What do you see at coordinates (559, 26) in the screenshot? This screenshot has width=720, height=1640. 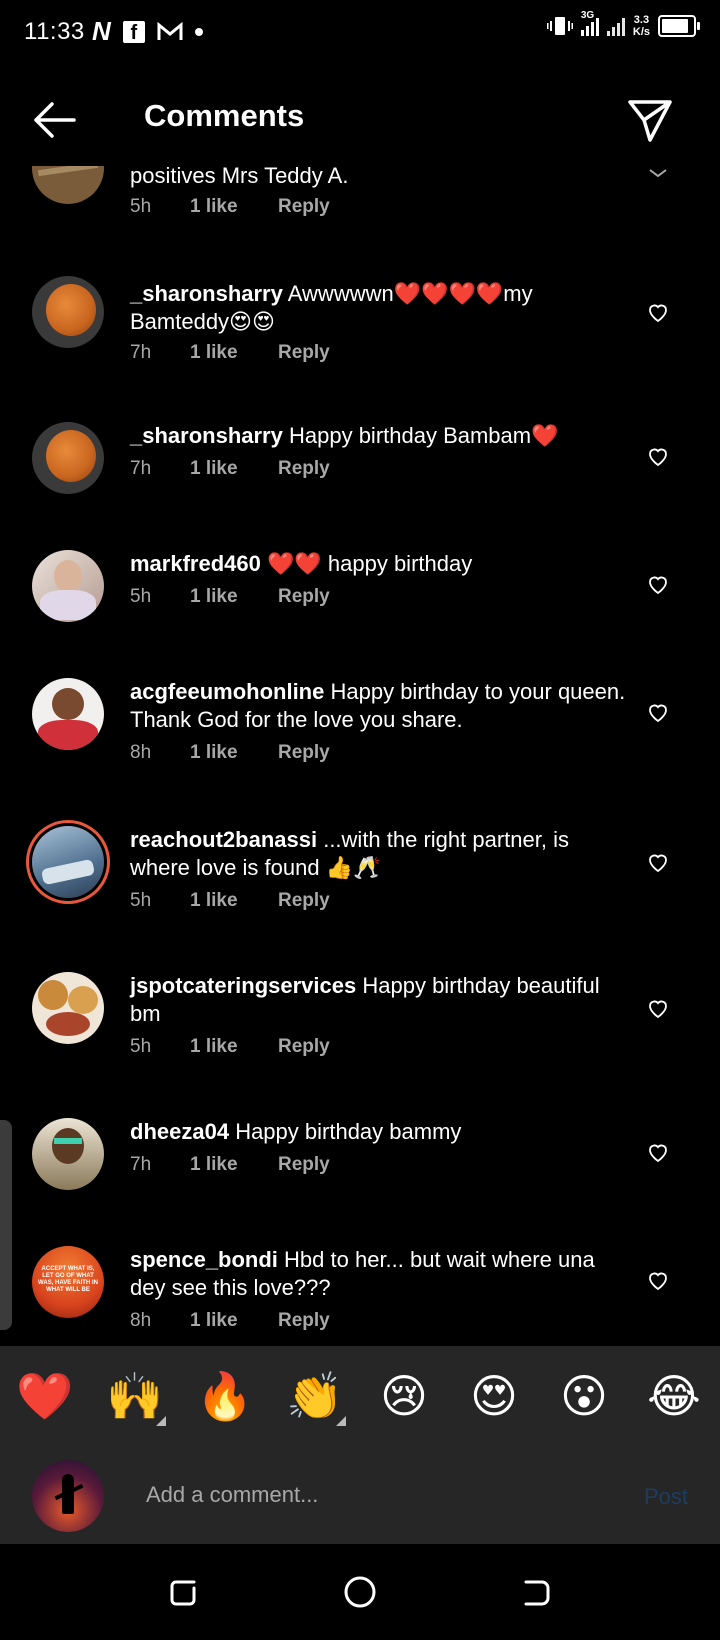 I see `vibrate-icon` at bounding box center [559, 26].